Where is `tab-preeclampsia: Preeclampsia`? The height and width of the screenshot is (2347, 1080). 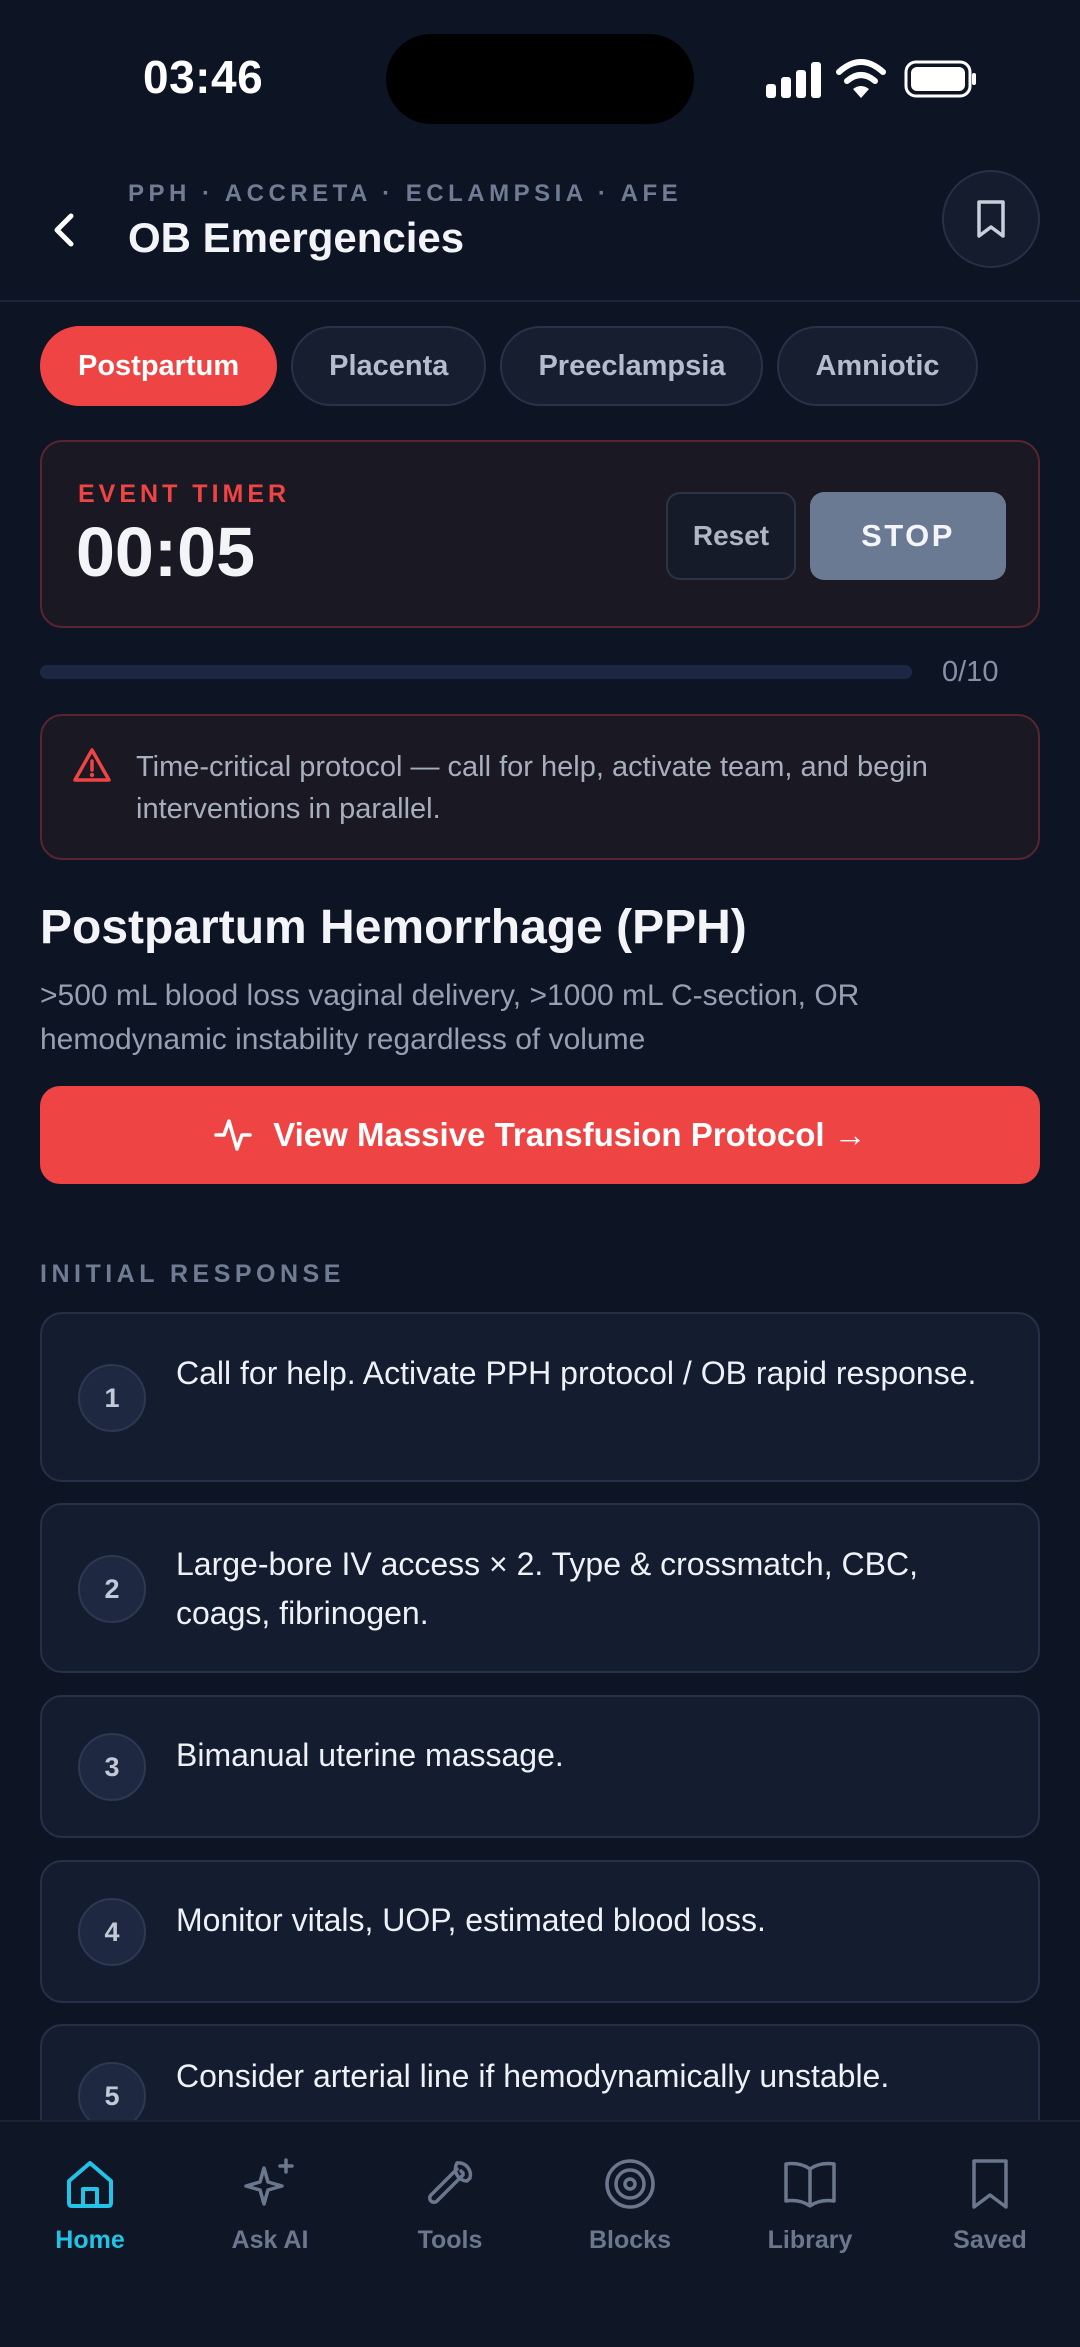 tab-preeclampsia: Preeclampsia is located at coordinates (632, 366).